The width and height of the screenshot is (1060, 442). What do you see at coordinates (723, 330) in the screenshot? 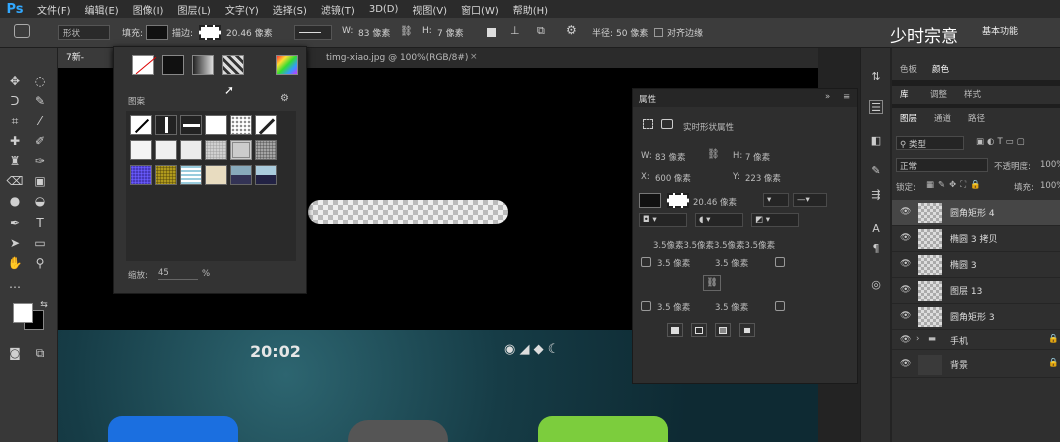
I see `path-intersect-icon` at bounding box center [723, 330].